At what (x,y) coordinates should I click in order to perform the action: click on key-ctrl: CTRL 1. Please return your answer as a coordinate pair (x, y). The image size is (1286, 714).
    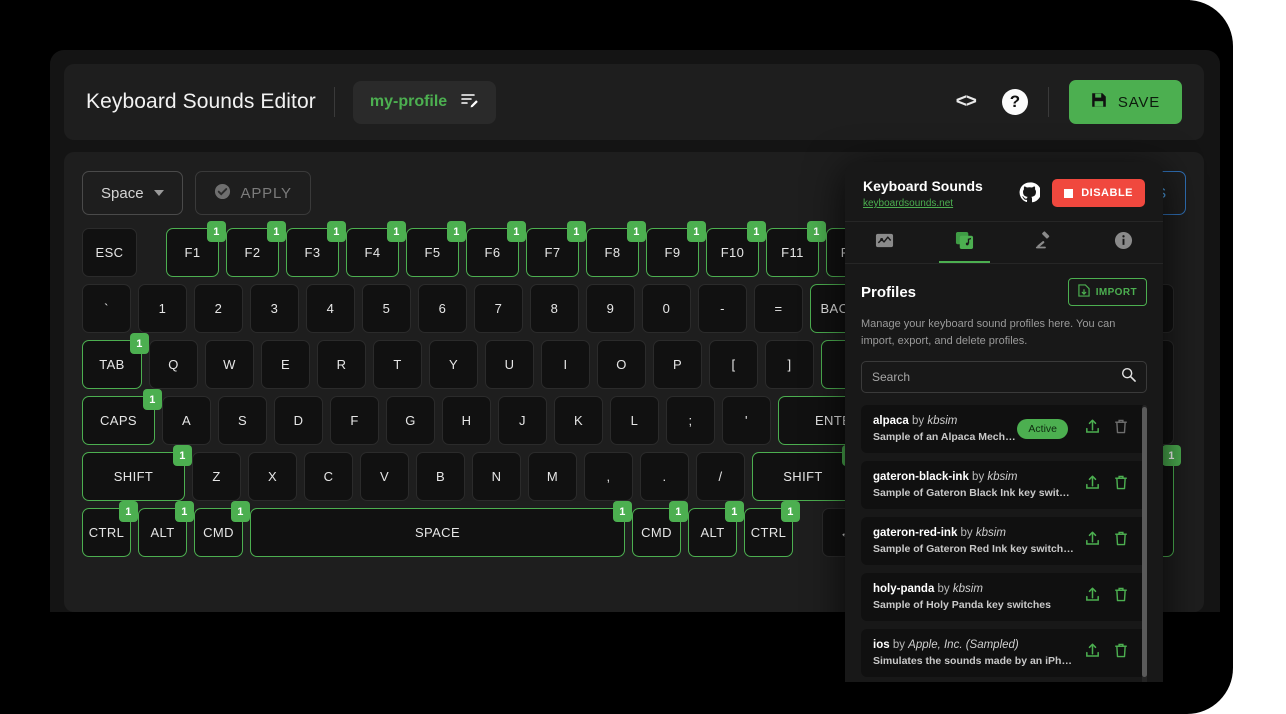
    Looking at the image, I should click on (110, 529).